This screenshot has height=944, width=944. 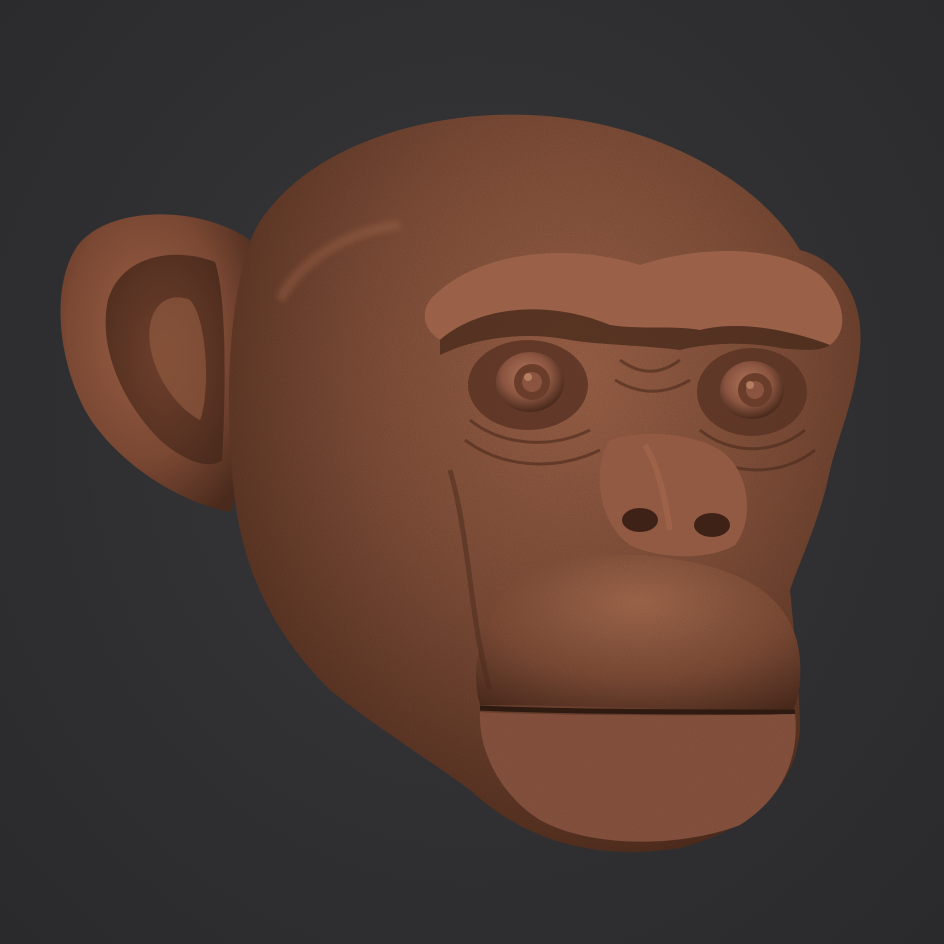 I want to click on left-eye, so click(x=528, y=385).